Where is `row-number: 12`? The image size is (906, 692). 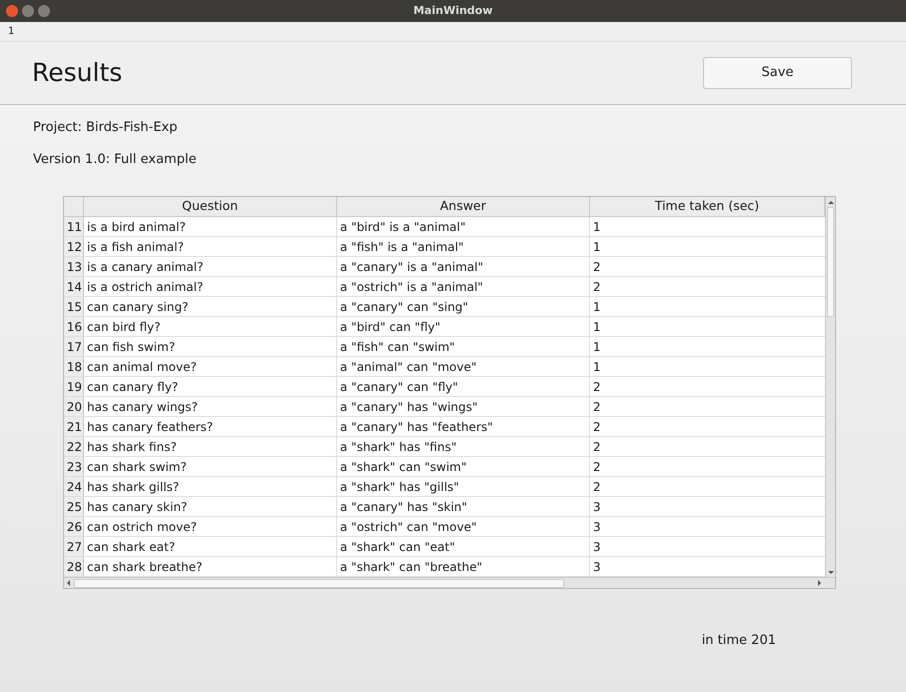
row-number: 12 is located at coordinates (74, 246).